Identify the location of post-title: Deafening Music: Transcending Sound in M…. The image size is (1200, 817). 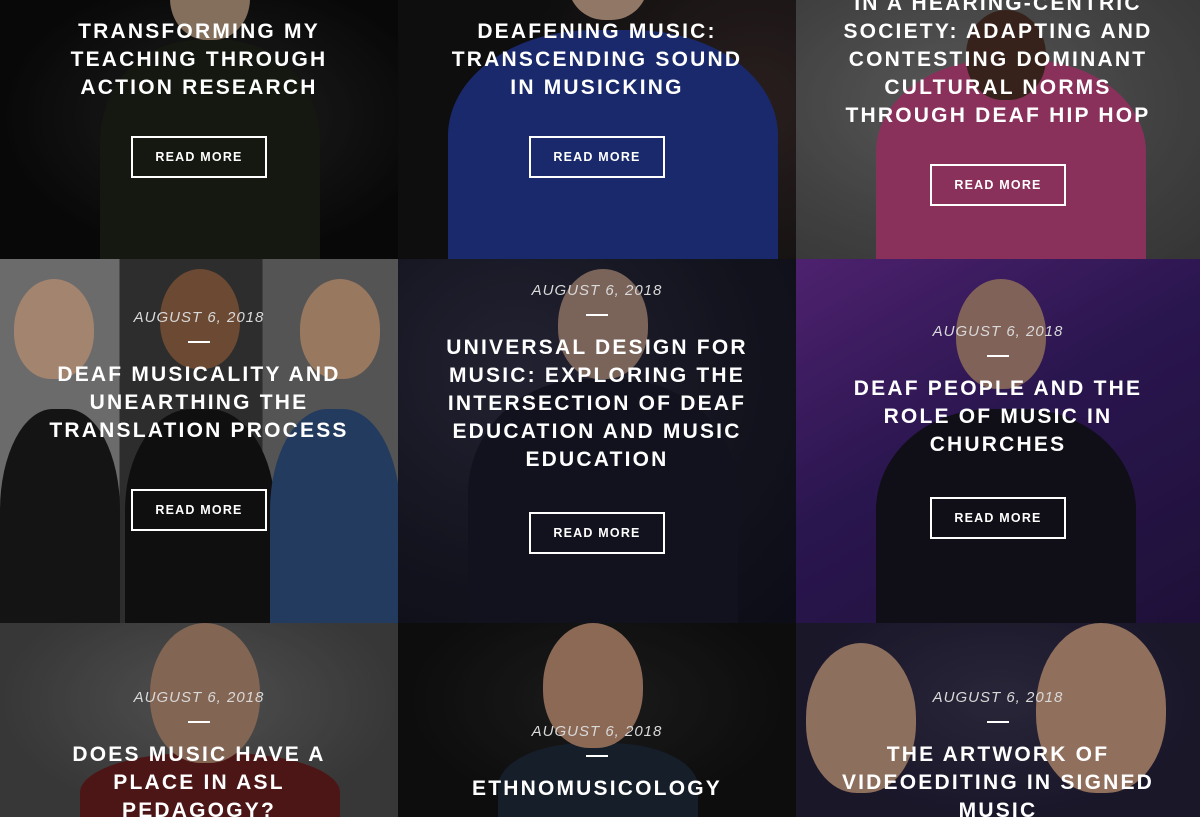
(597, 60).